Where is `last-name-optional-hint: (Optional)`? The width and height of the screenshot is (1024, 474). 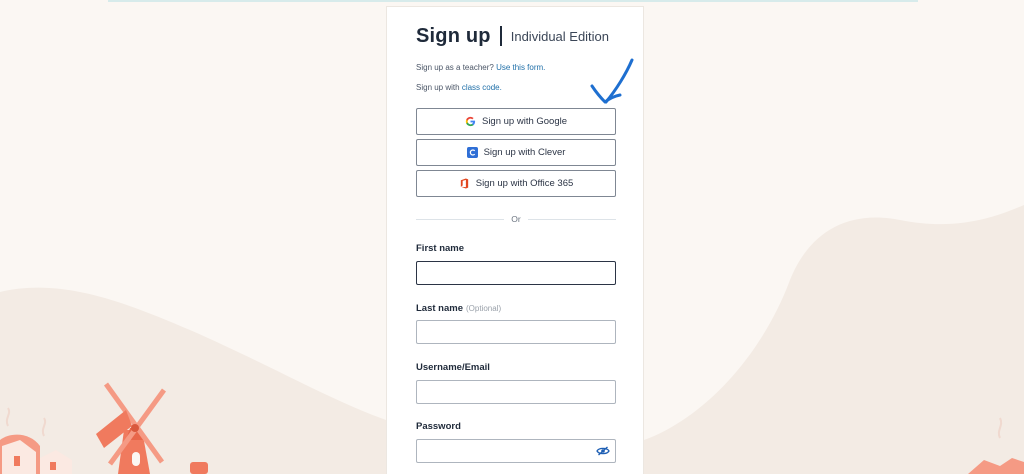 last-name-optional-hint: (Optional) is located at coordinates (484, 308).